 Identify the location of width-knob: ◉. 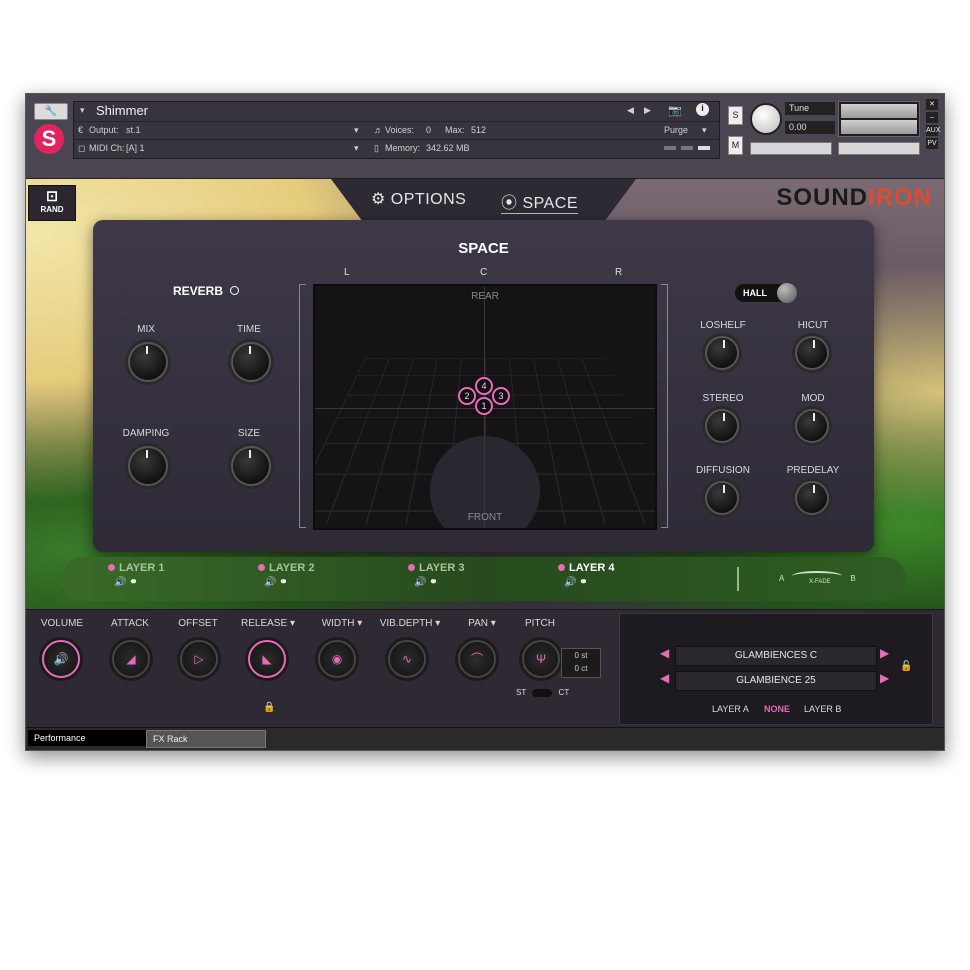
(337, 659).